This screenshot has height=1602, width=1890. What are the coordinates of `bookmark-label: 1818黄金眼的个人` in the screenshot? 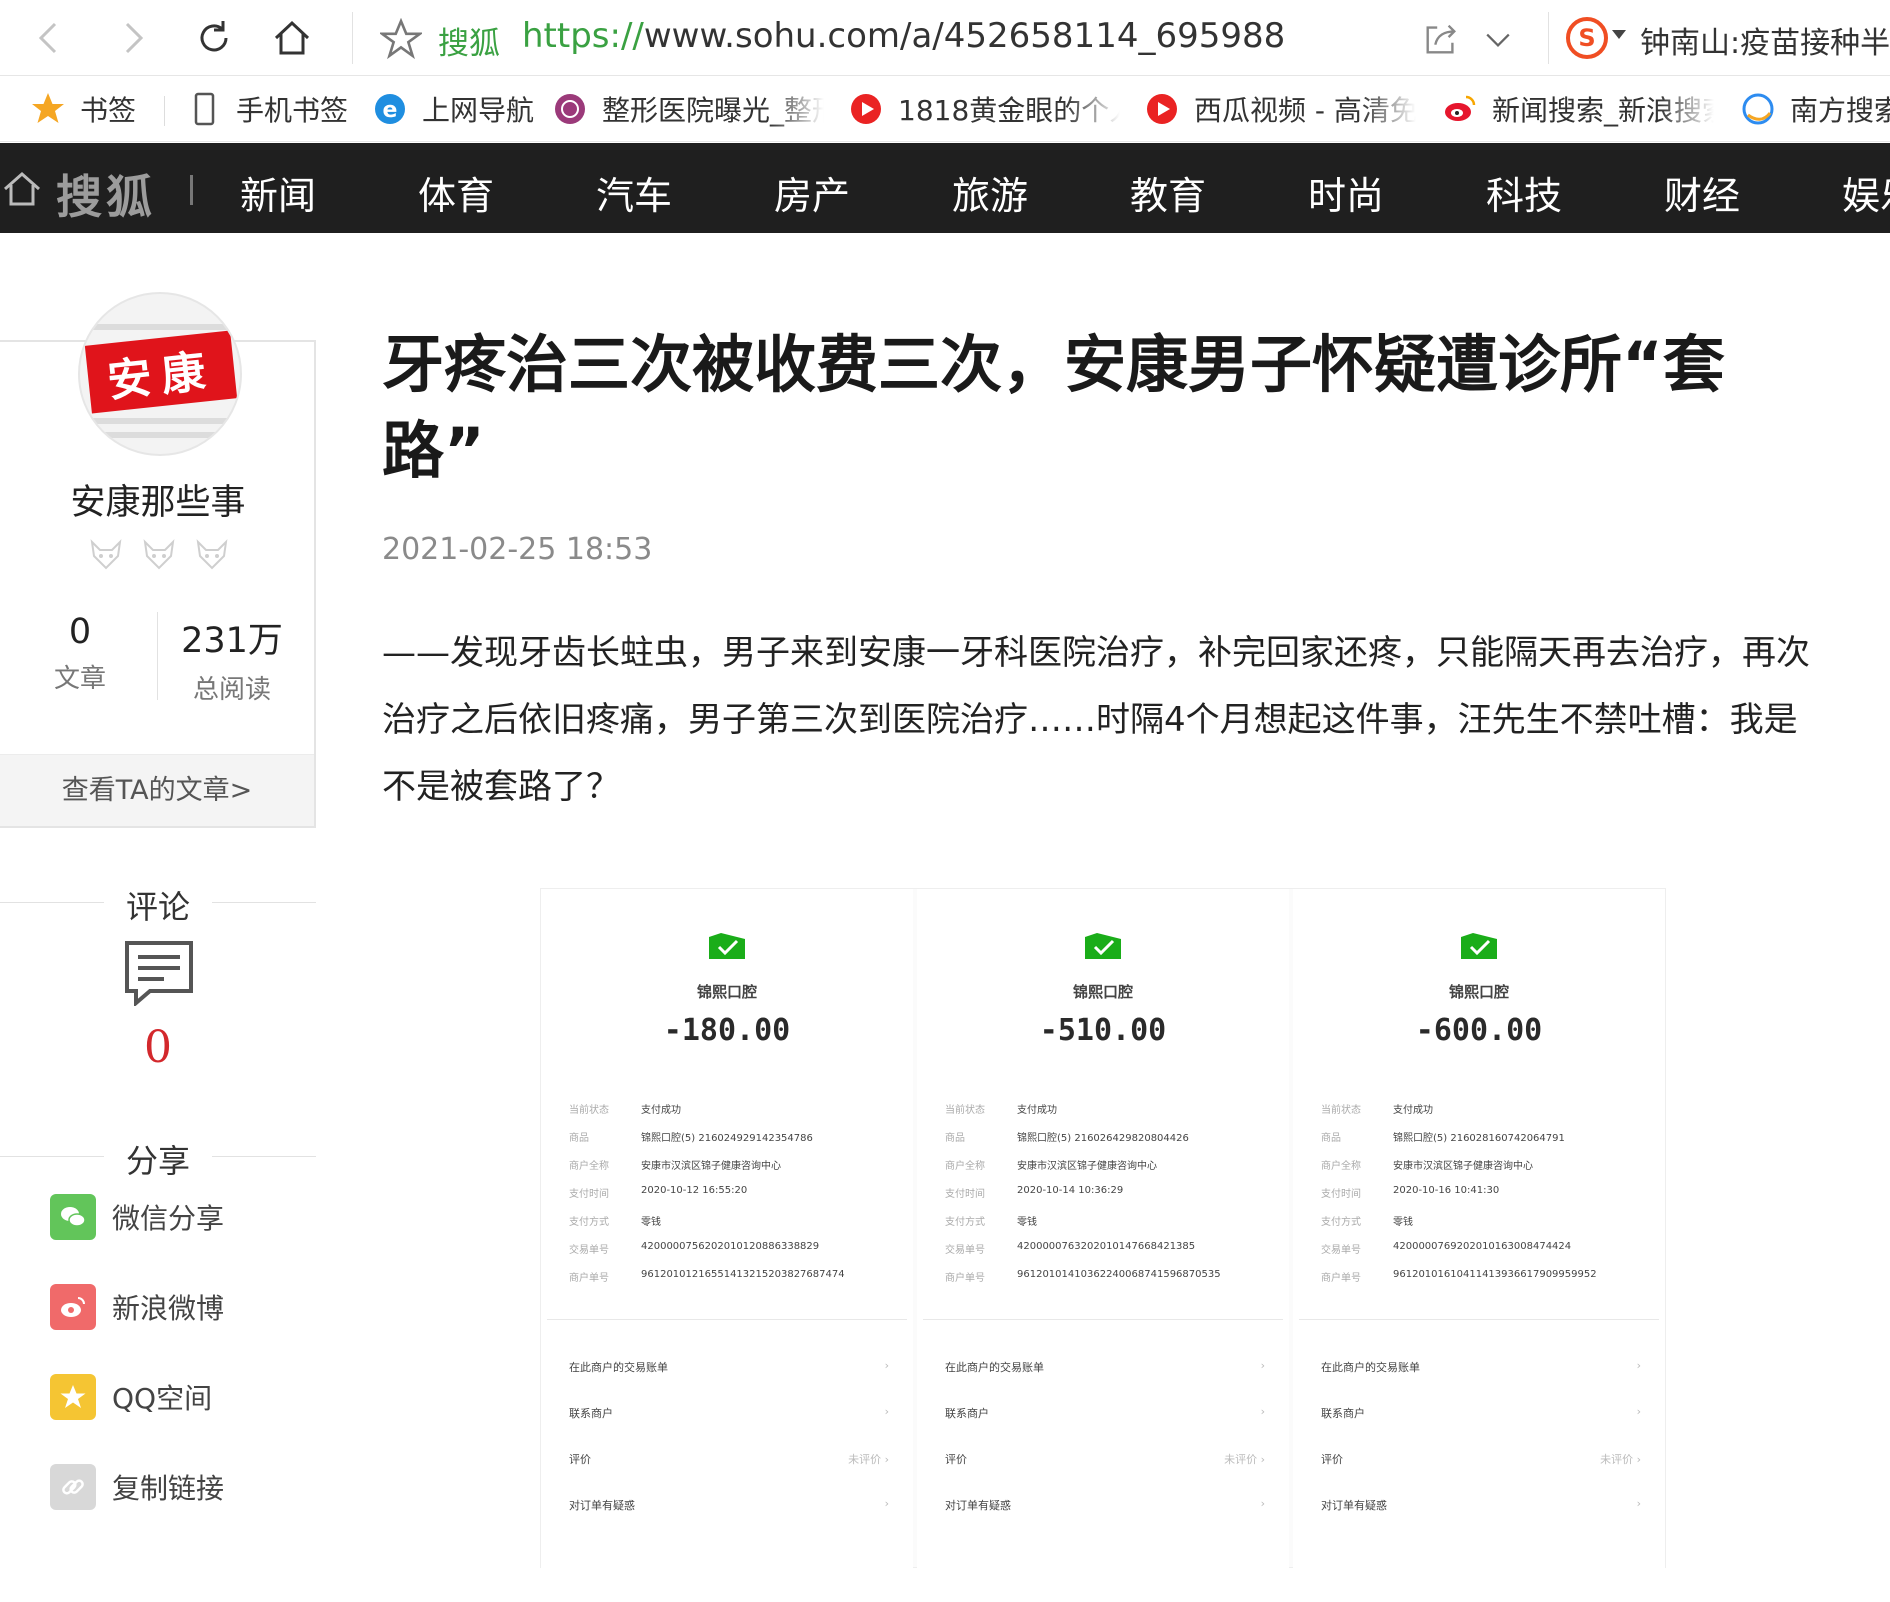 It's located at (1009, 110).